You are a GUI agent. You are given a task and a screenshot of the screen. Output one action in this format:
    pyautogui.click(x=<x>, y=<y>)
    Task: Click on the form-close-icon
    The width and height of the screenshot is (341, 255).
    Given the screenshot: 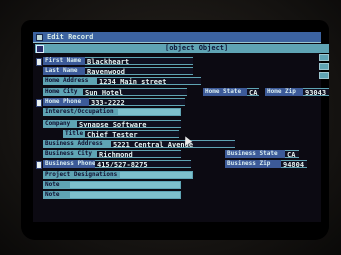 What is the action you would take?
    pyautogui.click(x=40, y=49)
    